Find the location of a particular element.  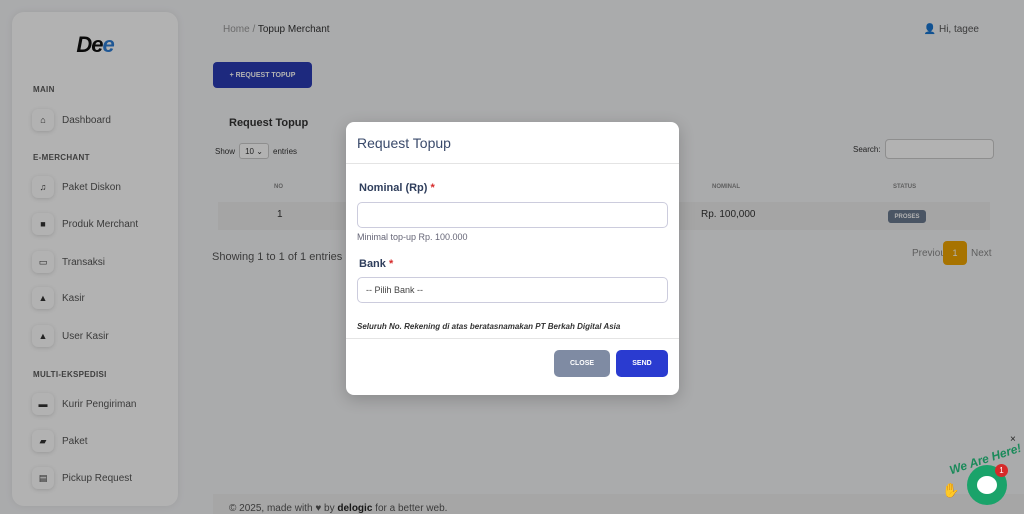

chat-unread-badge: 1 is located at coordinates (1001, 470).